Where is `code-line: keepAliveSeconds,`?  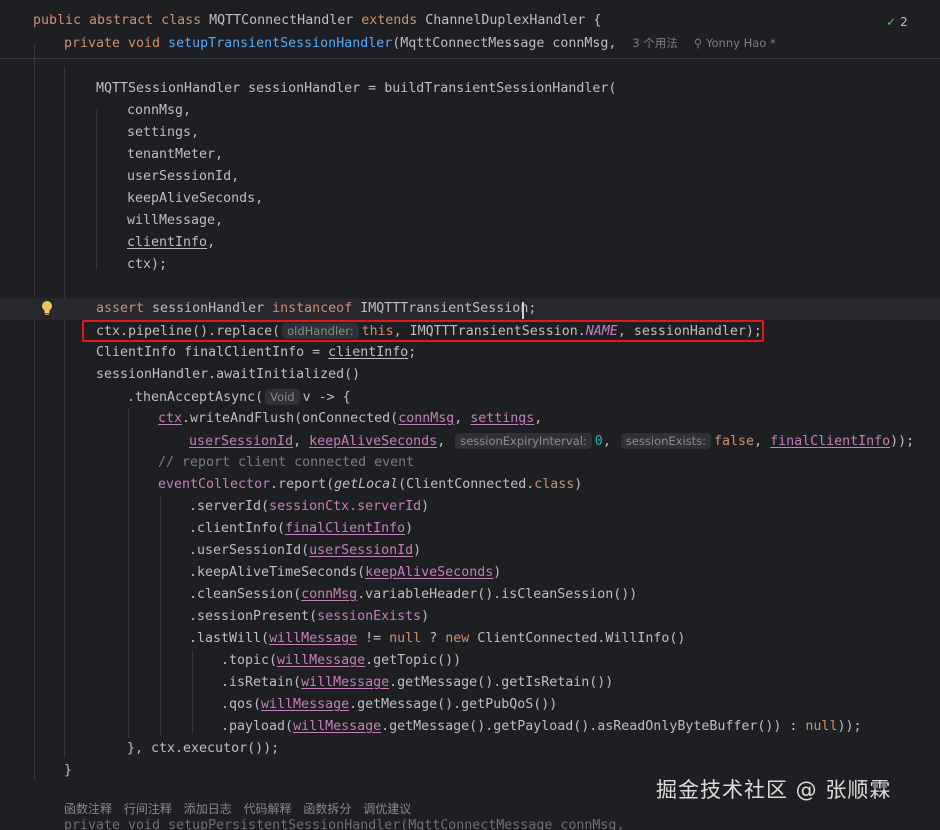 code-line: keepAliveSeconds, is located at coordinates (195, 199).